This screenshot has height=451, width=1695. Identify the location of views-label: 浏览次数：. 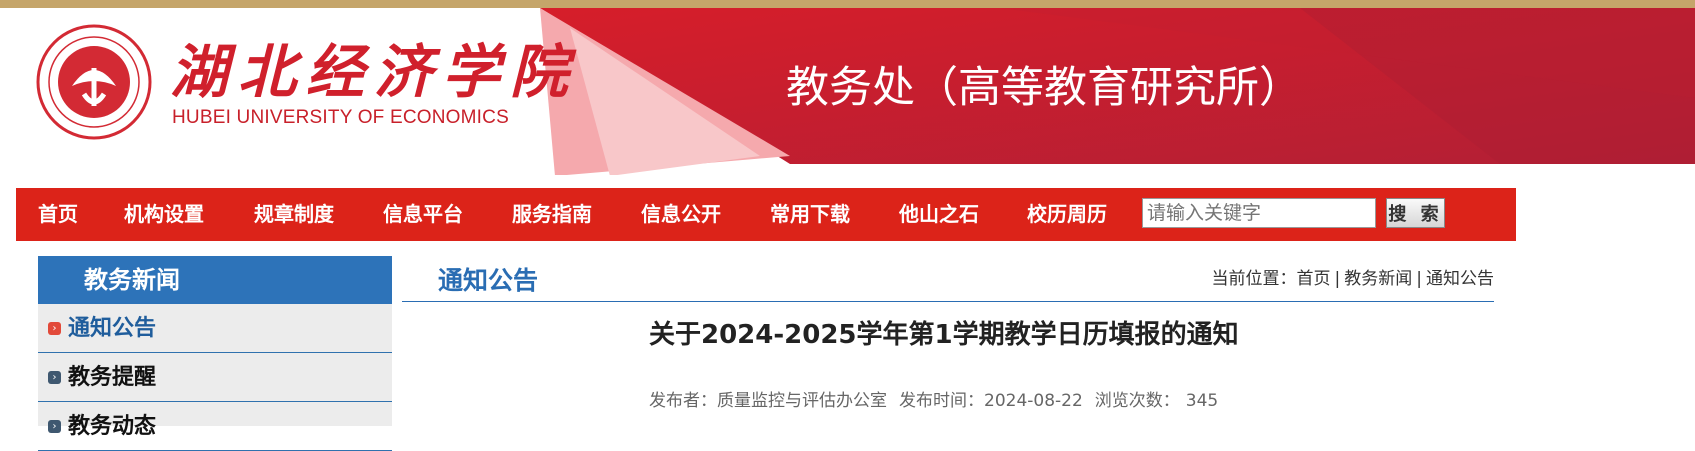
(1137, 401).